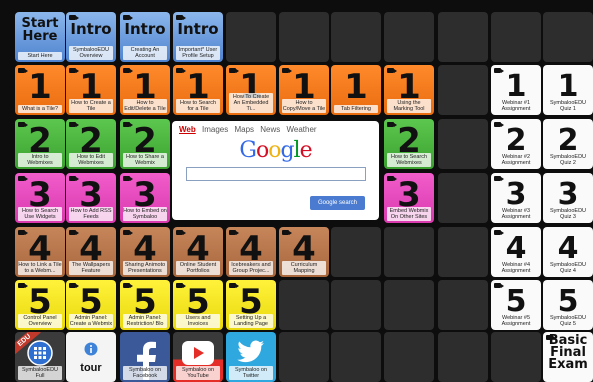 This screenshot has height=382, width=593. I want to click on tile-y1: 5 Control Panel Overview, so click(40, 305).